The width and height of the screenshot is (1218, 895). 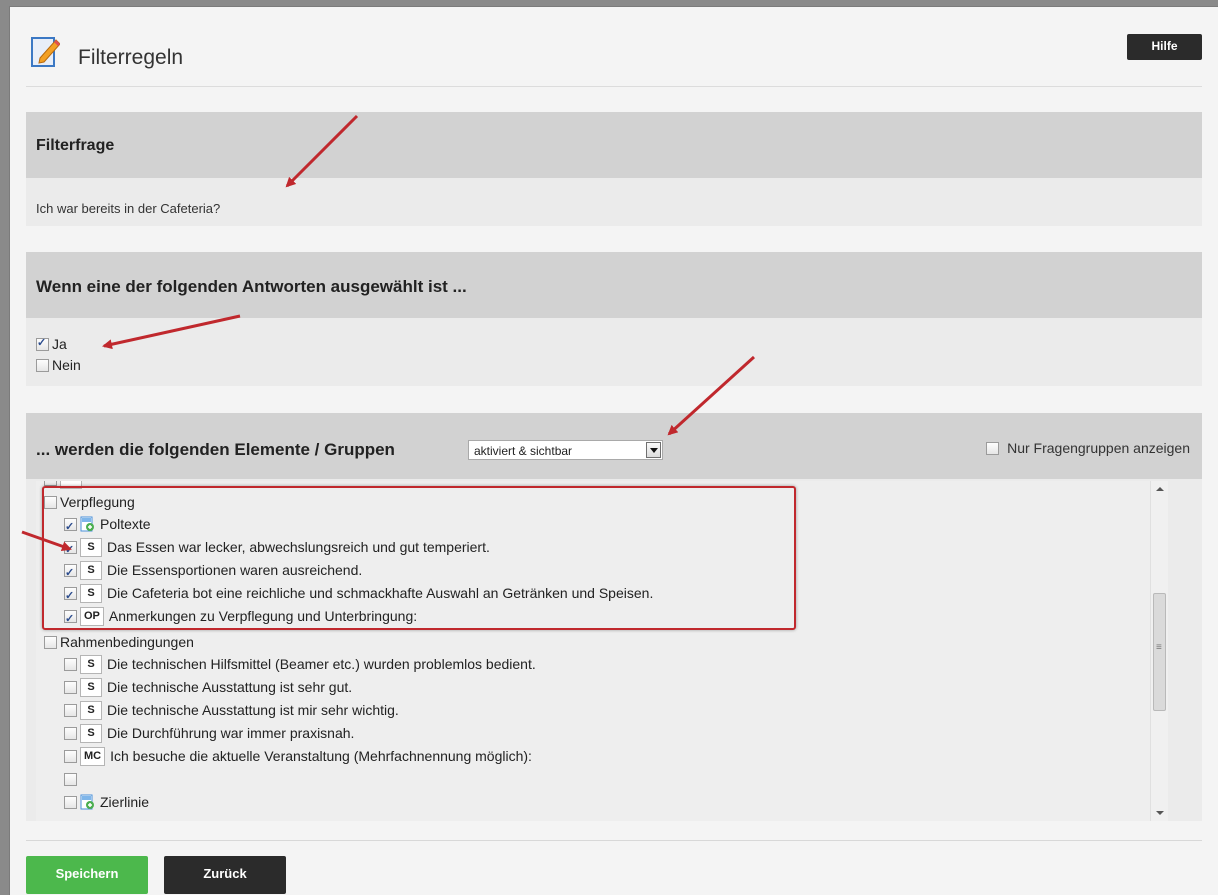 I want to click on answer-nein: Nein, so click(x=58, y=365).